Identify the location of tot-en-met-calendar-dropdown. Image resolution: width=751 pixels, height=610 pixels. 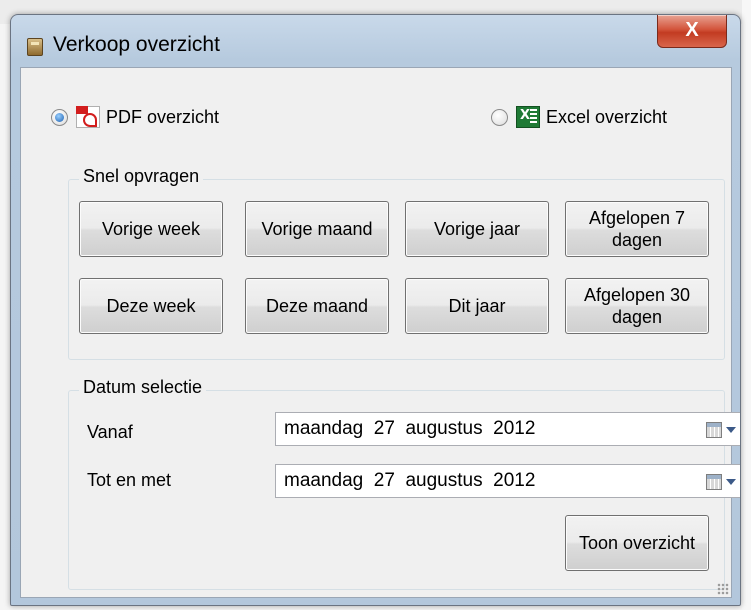
(722, 482).